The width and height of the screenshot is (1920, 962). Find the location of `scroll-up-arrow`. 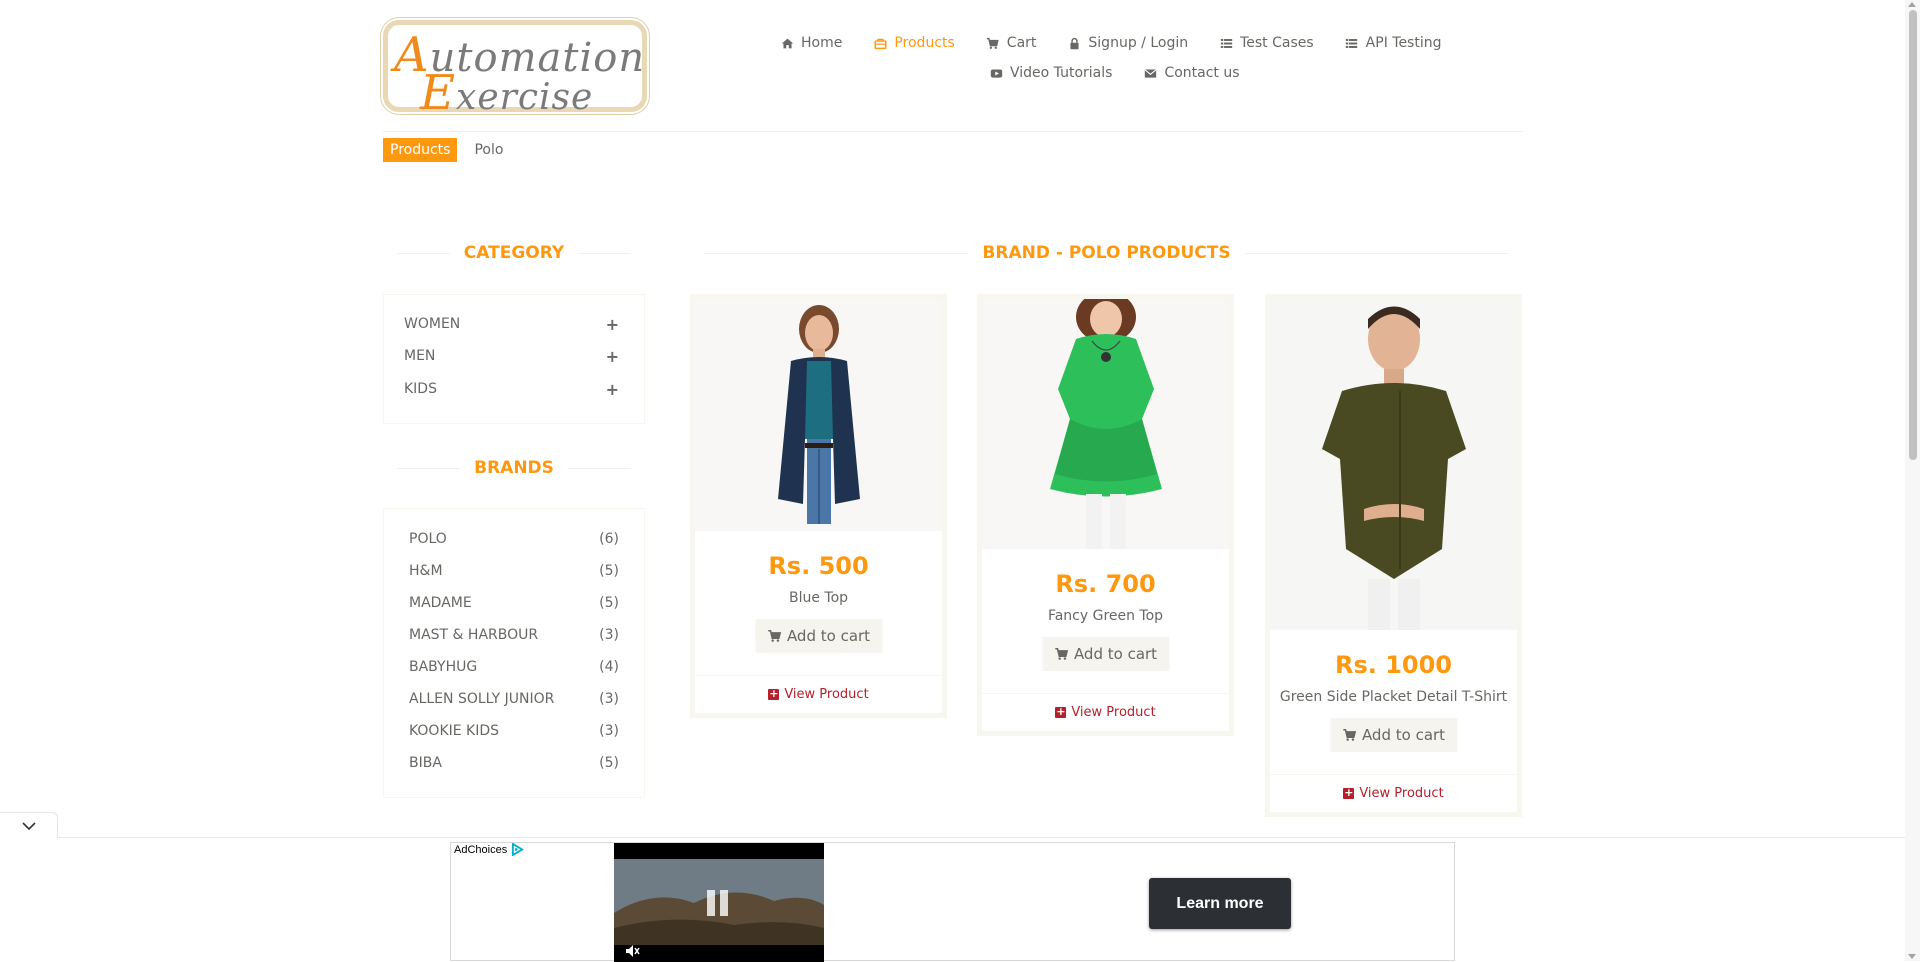

scroll-up-arrow is located at coordinates (1912, 4).